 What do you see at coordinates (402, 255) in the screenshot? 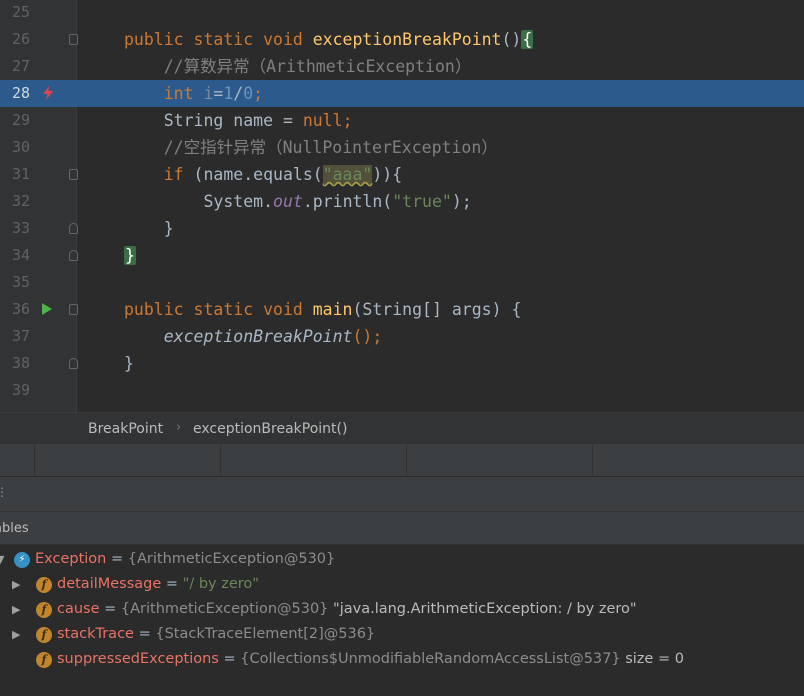
I see `code-line: 34}` at bounding box center [402, 255].